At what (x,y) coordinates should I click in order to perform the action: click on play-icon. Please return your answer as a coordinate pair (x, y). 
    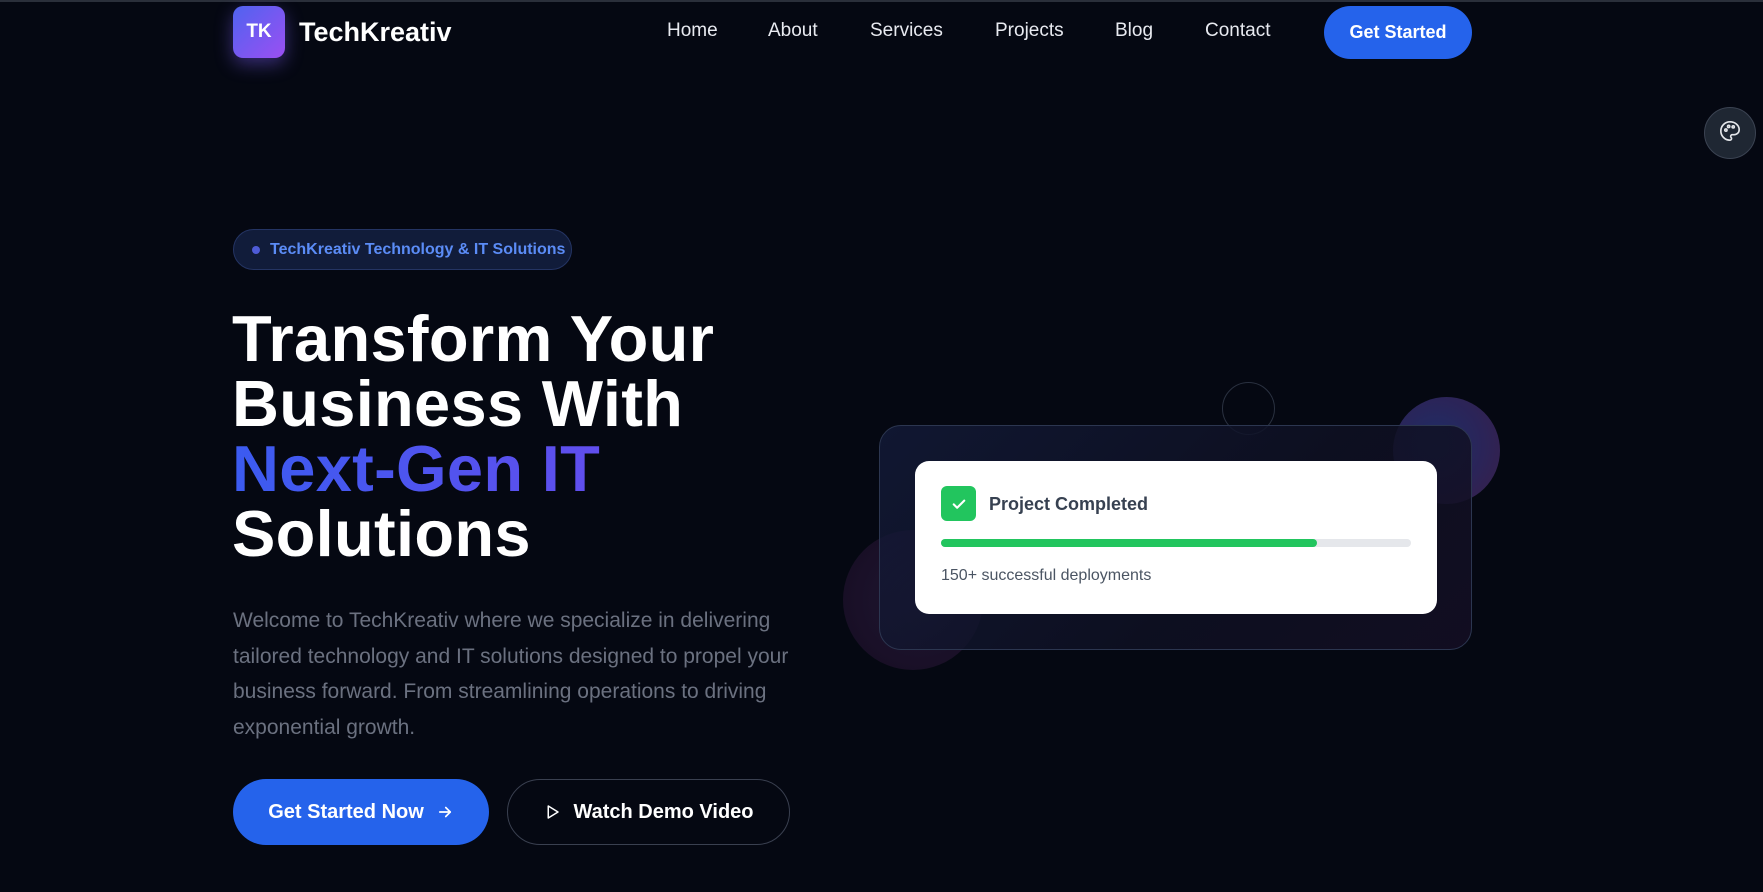
    Looking at the image, I should click on (552, 812).